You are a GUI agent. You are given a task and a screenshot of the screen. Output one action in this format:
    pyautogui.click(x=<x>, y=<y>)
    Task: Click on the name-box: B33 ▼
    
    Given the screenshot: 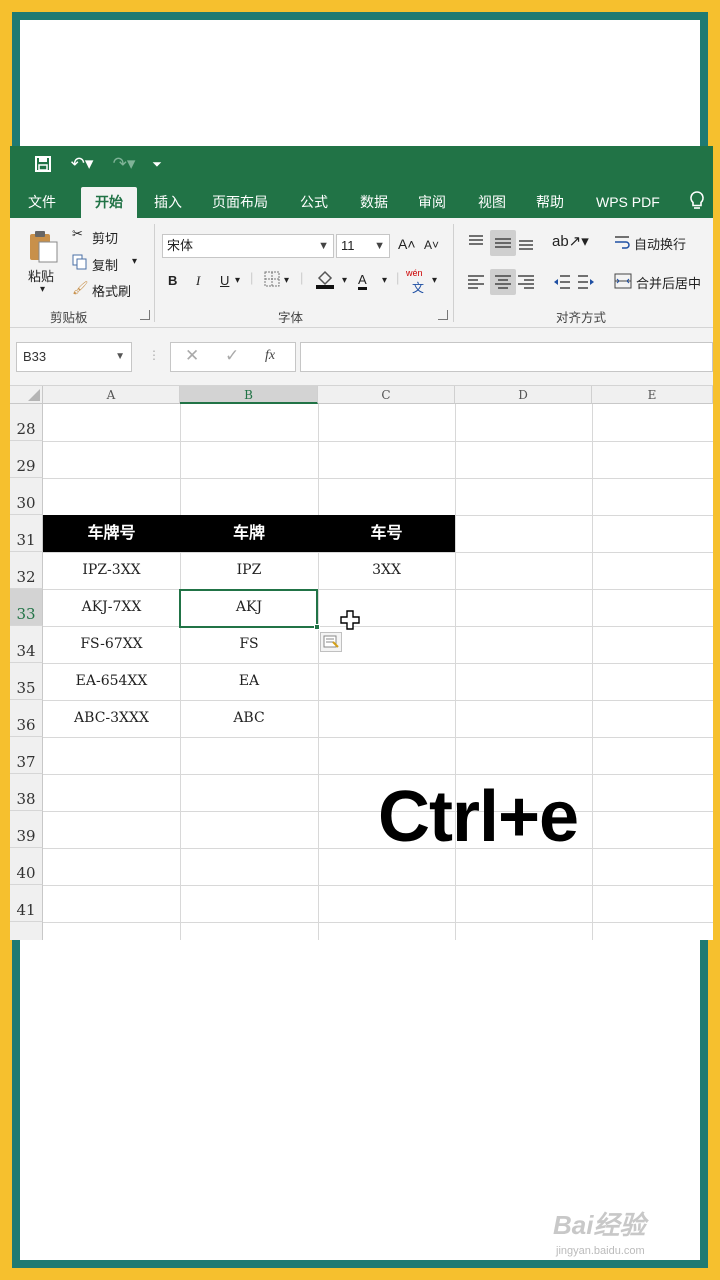 What is the action you would take?
    pyautogui.click(x=74, y=357)
    